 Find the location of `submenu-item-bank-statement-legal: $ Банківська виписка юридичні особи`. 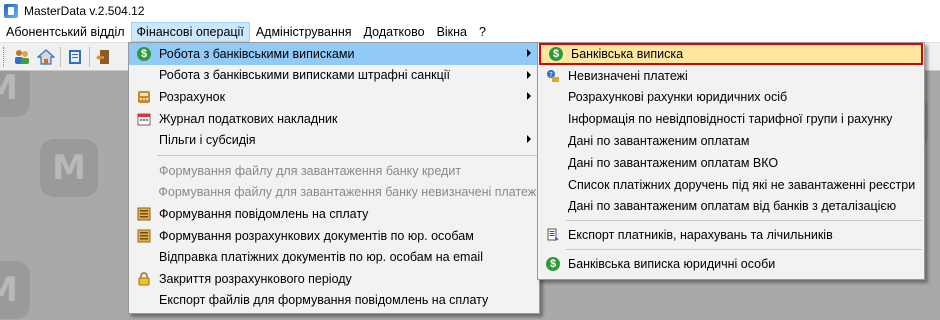

submenu-item-bank-statement-legal: $ Банківська виписка юридичні особи is located at coordinates (731, 264).